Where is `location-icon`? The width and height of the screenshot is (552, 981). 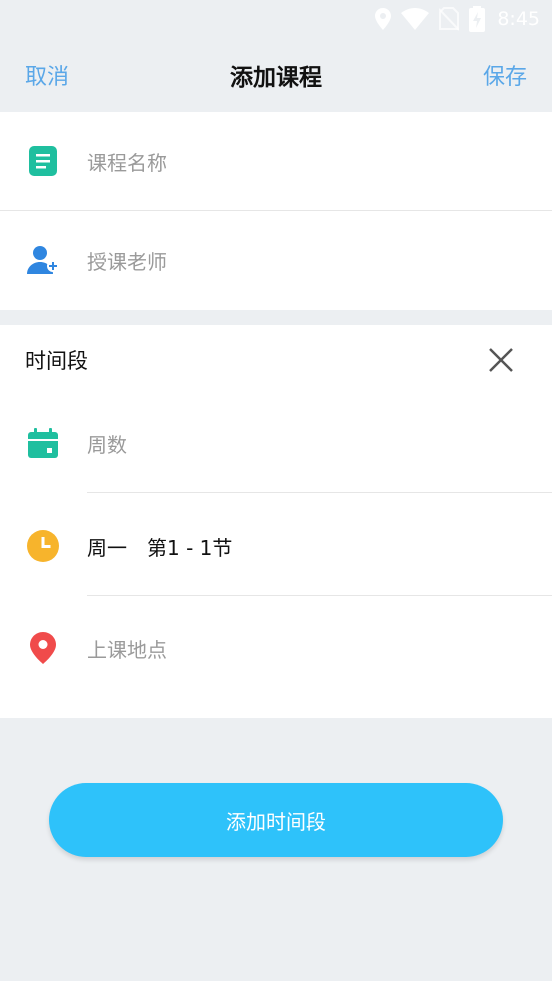
location-icon is located at coordinates (383, 19).